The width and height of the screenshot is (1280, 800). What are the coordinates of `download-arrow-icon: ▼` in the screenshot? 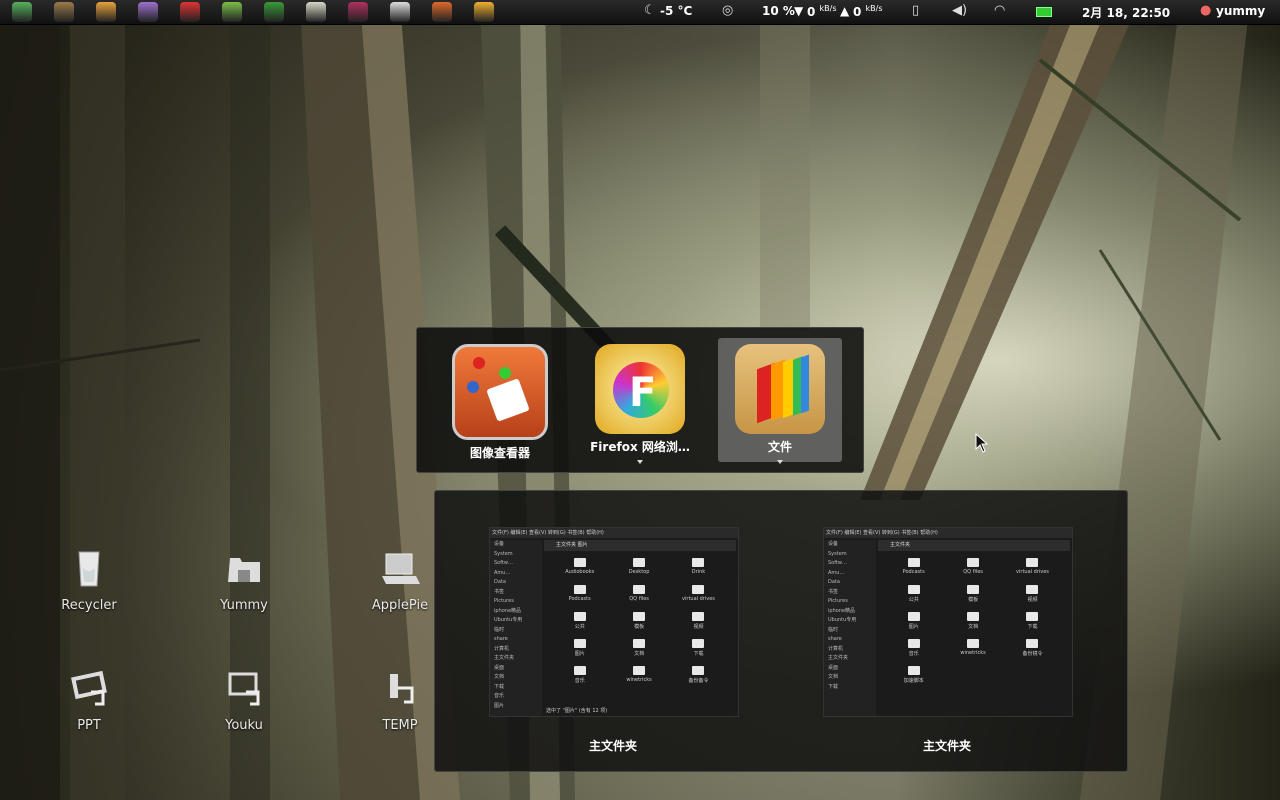 It's located at (799, 11).